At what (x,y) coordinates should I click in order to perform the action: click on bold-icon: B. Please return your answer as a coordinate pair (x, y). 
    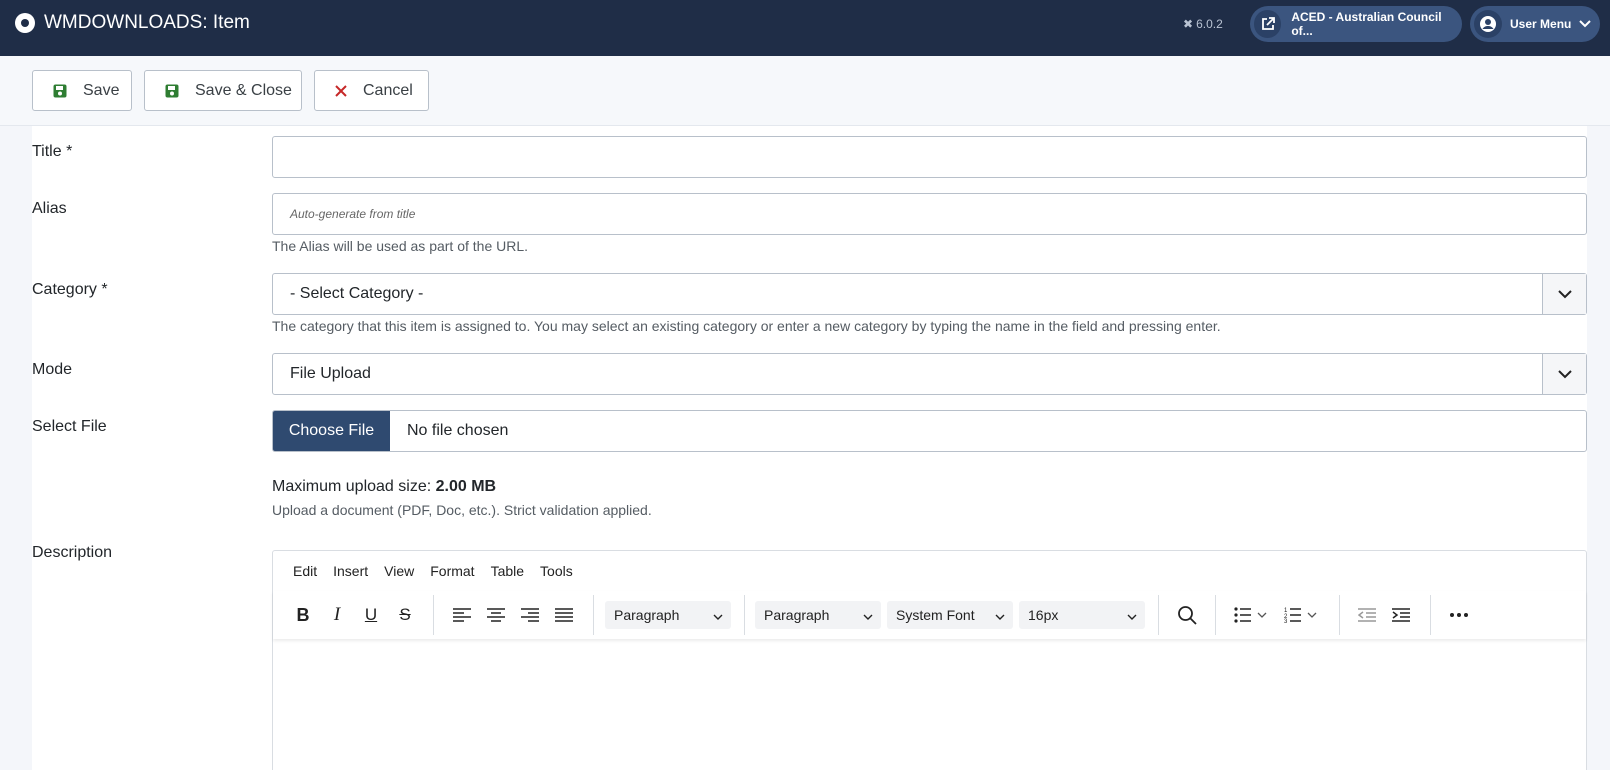
    Looking at the image, I should click on (303, 615).